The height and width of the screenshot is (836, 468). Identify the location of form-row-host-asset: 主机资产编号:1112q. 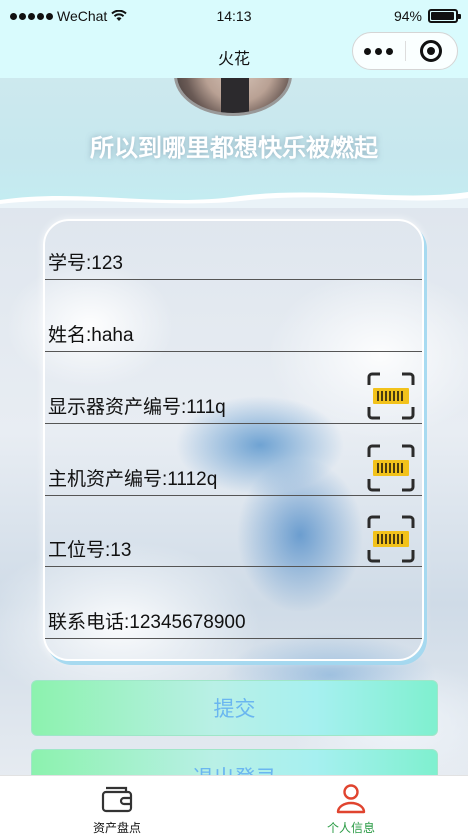
(233, 460).